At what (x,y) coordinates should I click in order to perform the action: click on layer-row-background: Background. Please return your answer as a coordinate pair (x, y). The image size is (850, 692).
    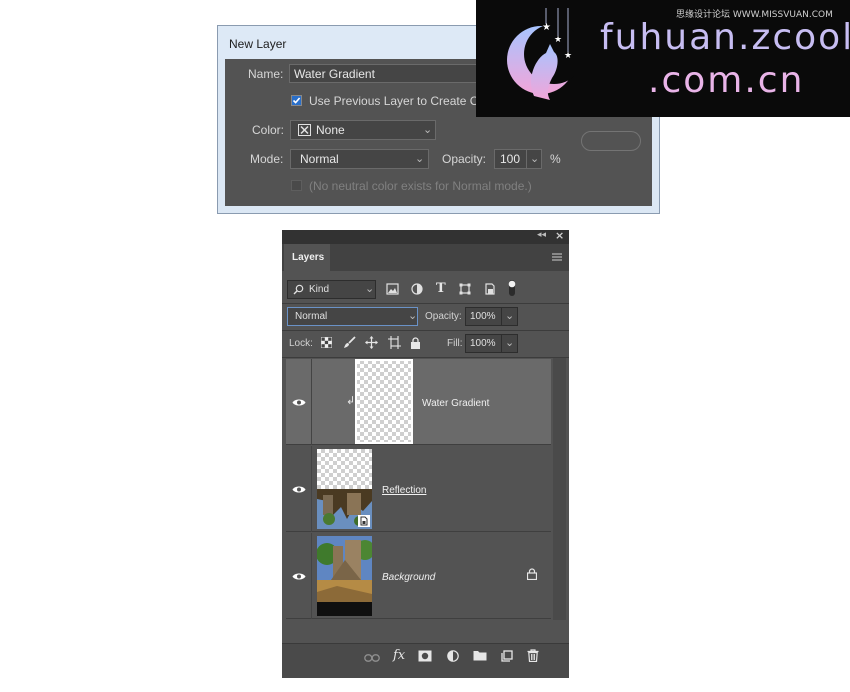
    Looking at the image, I should click on (418, 576).